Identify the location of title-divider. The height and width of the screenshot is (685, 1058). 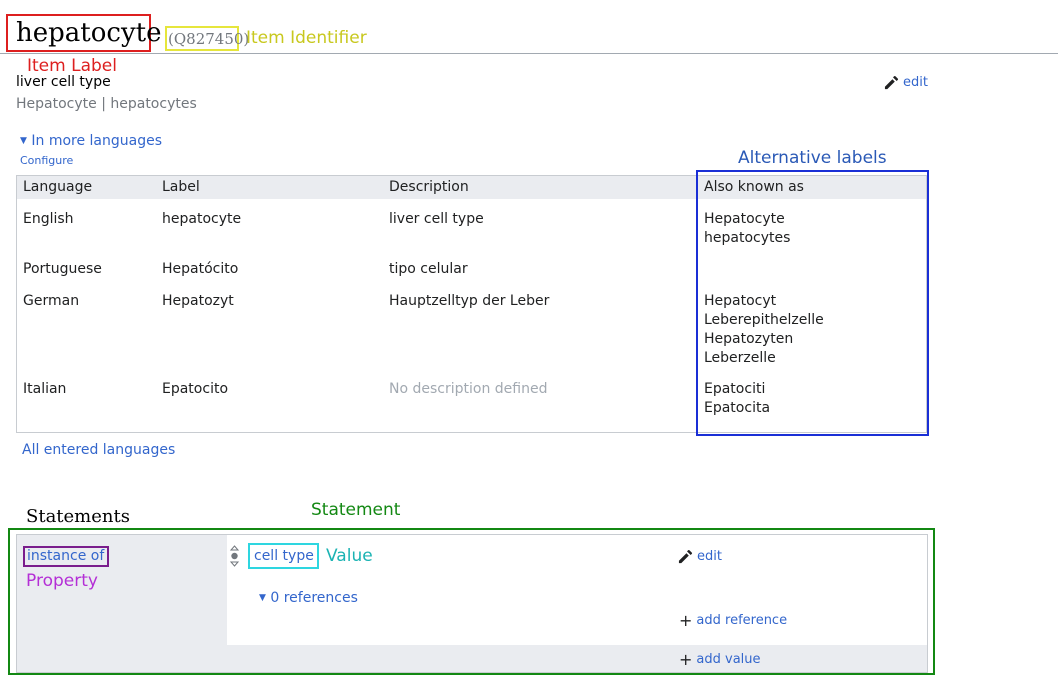
(529, 53).